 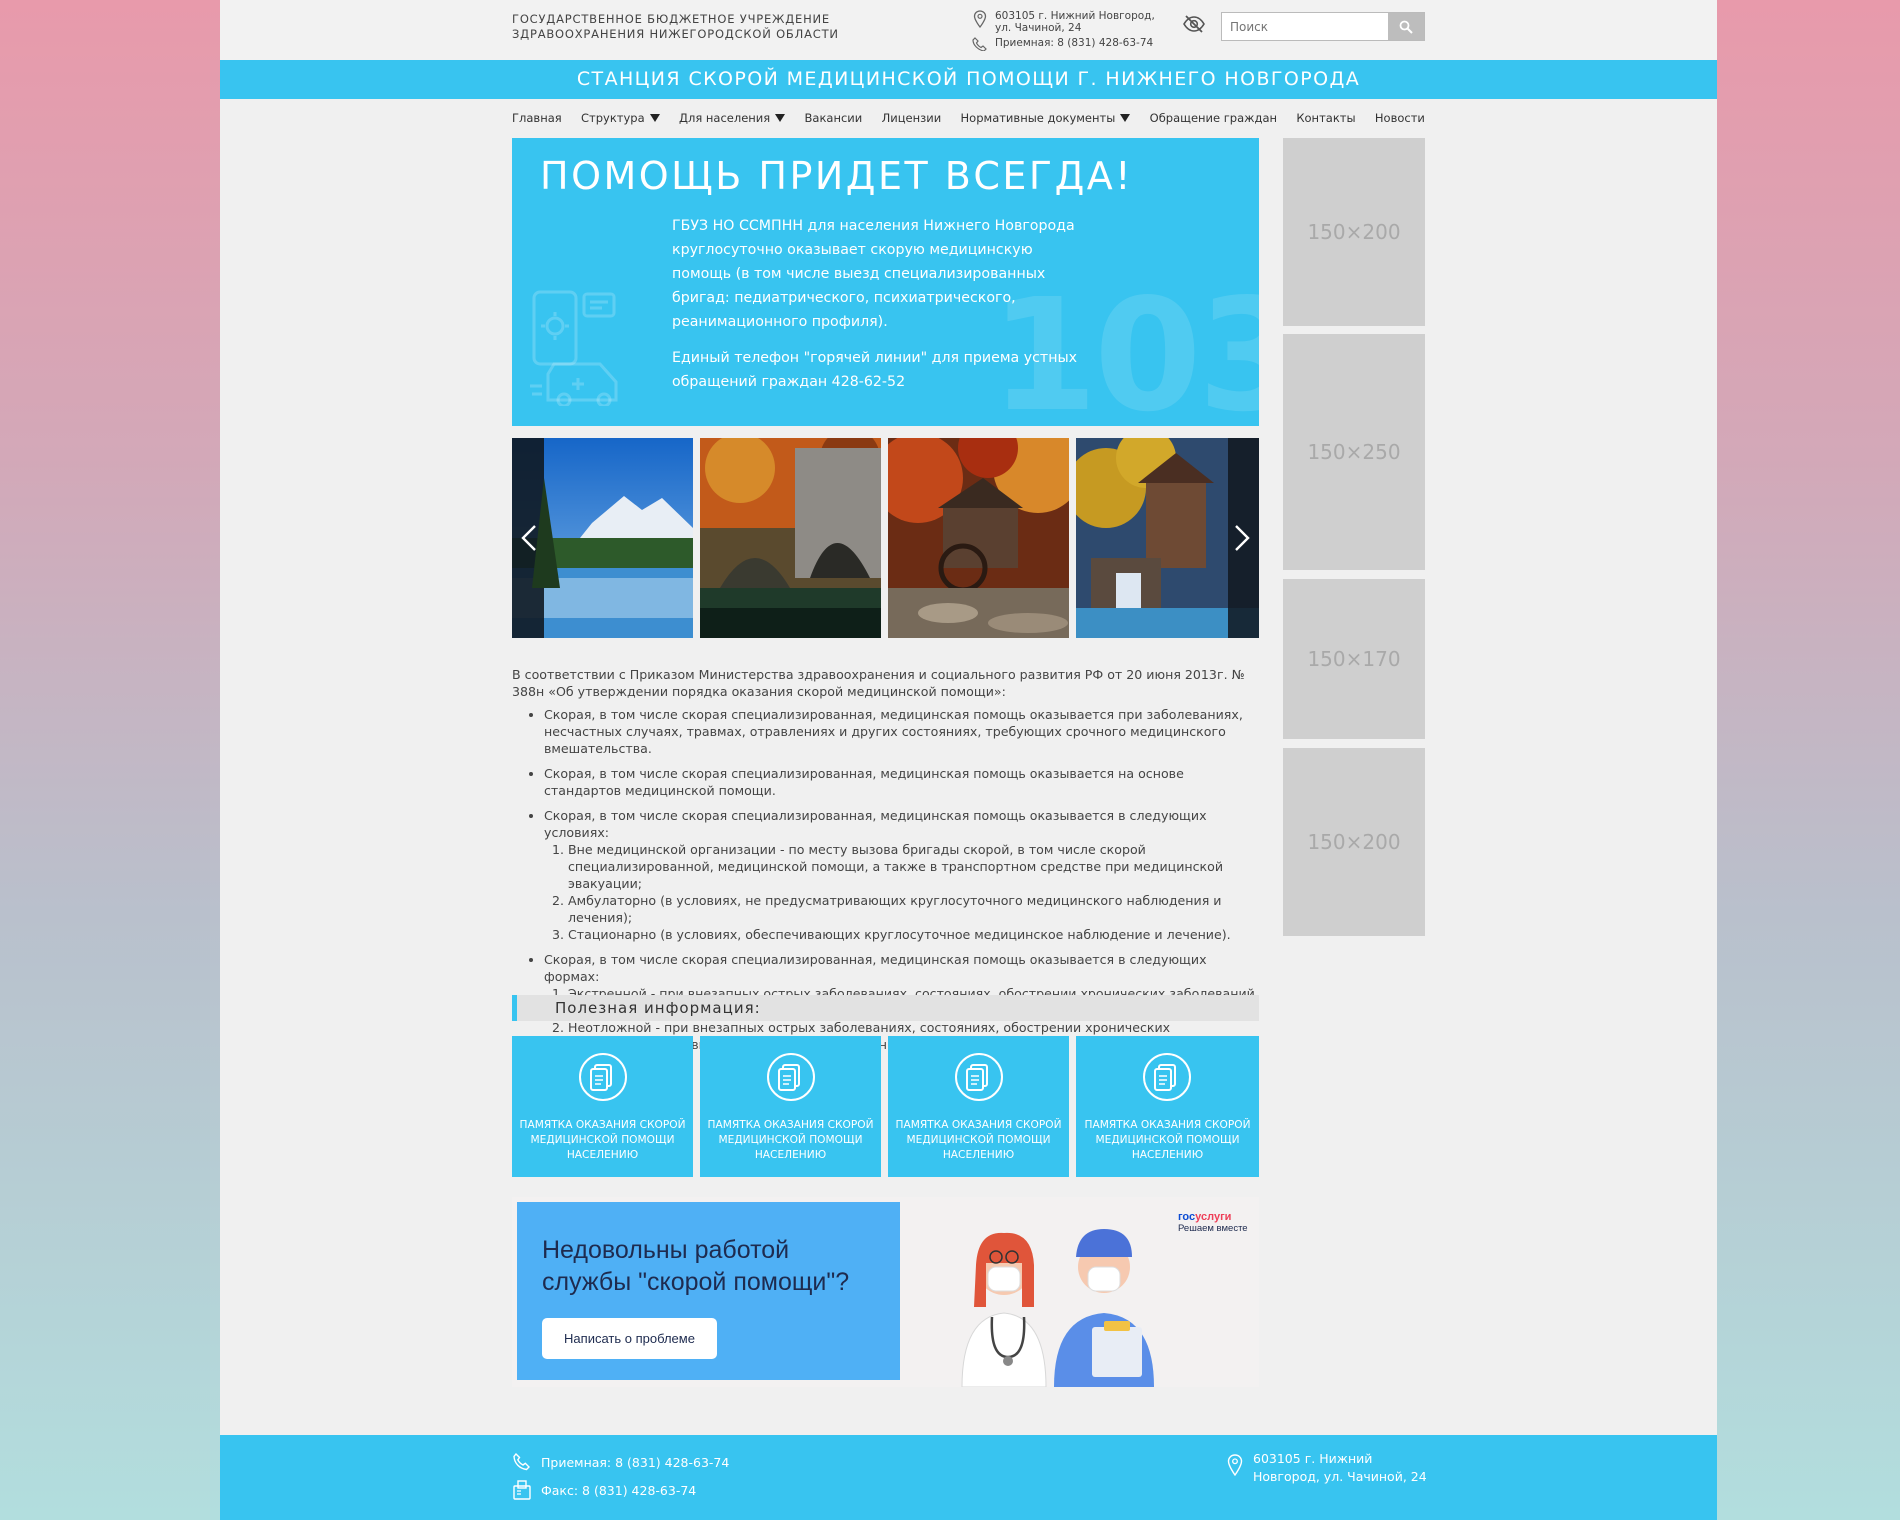 I want to click on search-button, so click(x=1406, y=26).